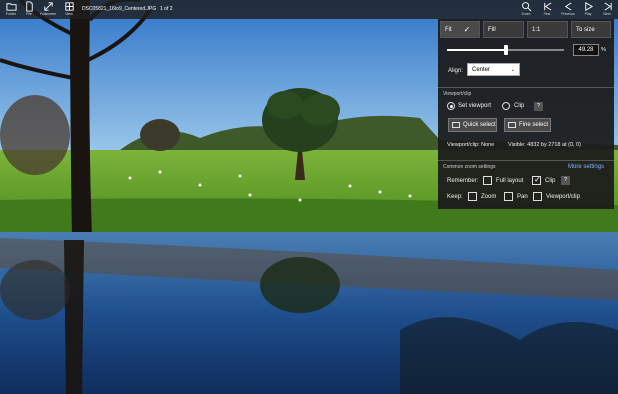 The width and height of the screenshot is (618, 394). I want to click on one-to-one-label: 1:1, so click(536, 29).